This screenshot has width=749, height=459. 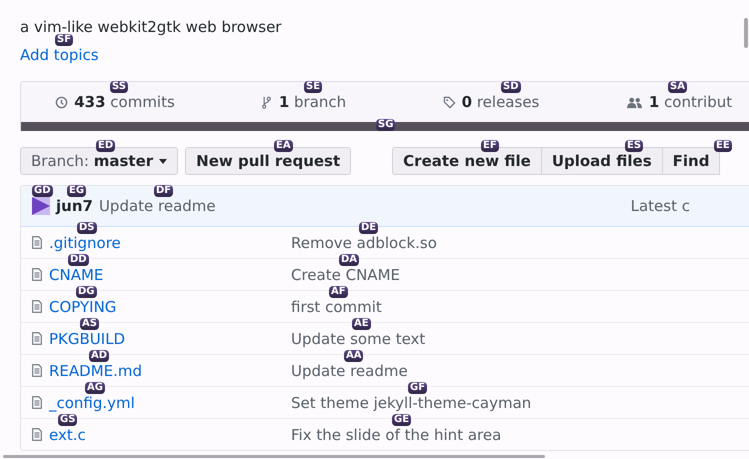 I want to click on hint-label: EA, so click(x=283, y=146).